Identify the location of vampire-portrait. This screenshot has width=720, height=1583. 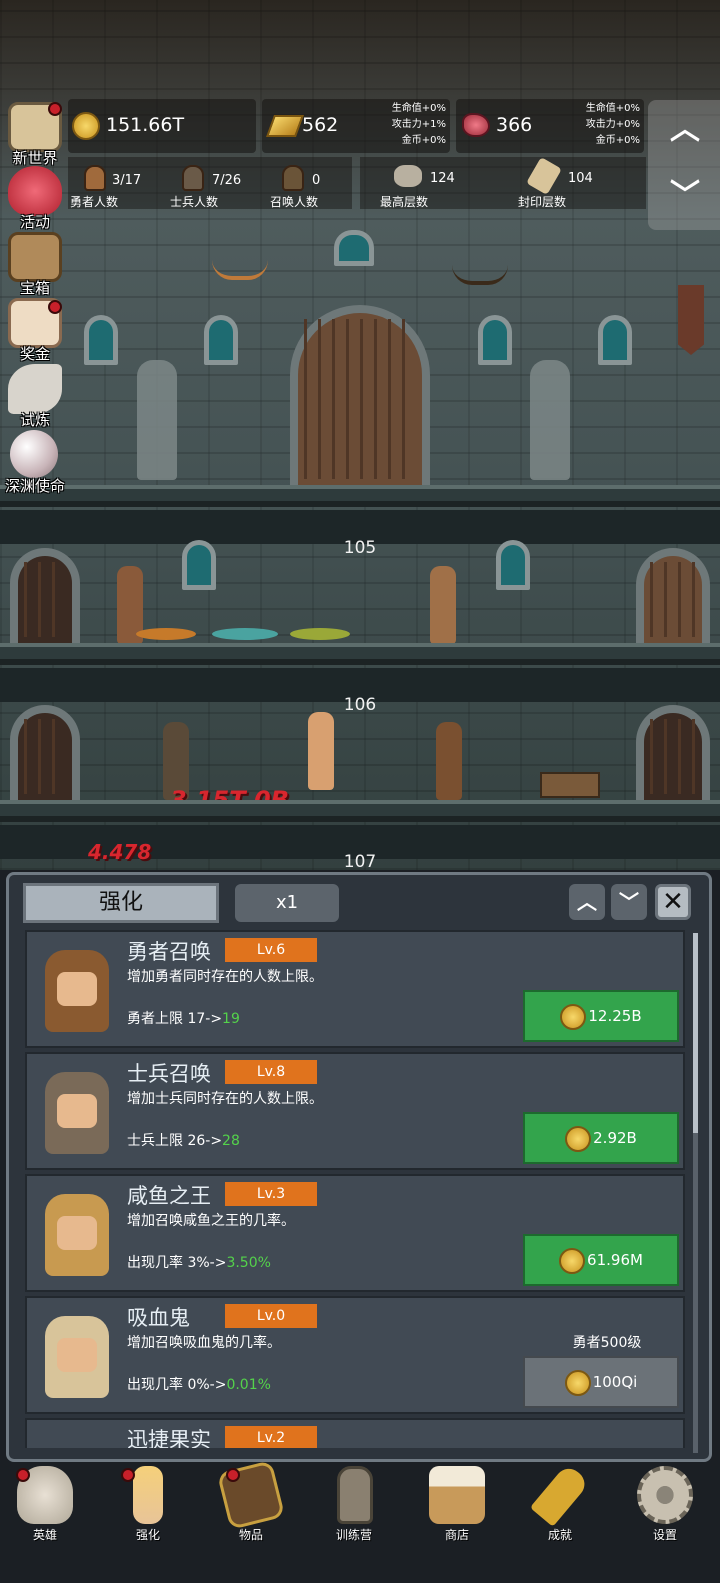
(77, 1357).